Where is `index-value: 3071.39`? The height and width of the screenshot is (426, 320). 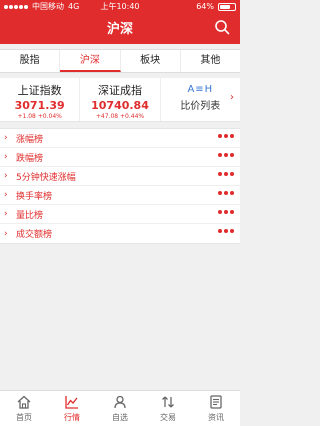 index-value: 3071.39 is located at coordinates (39, 105).